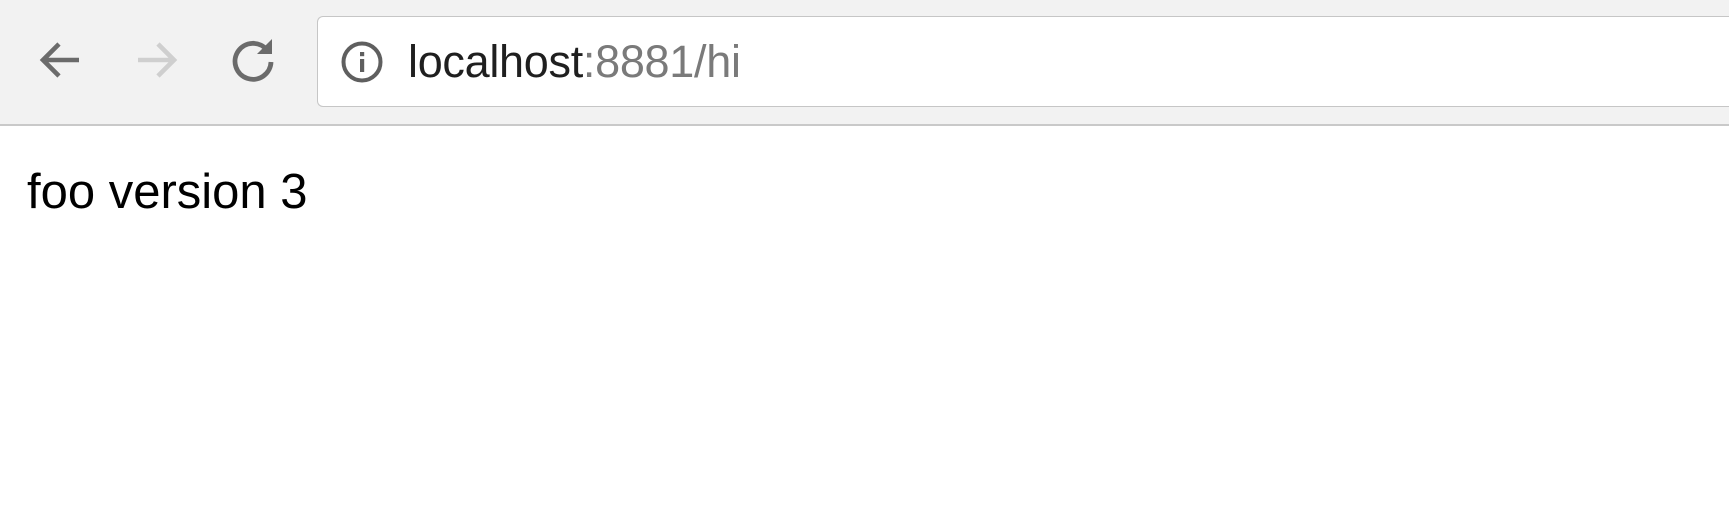 Image resolution: width=1729 pixels, height=516 pixels. I want to click on url-text: localhost:8881/hi, so click(574, 61).